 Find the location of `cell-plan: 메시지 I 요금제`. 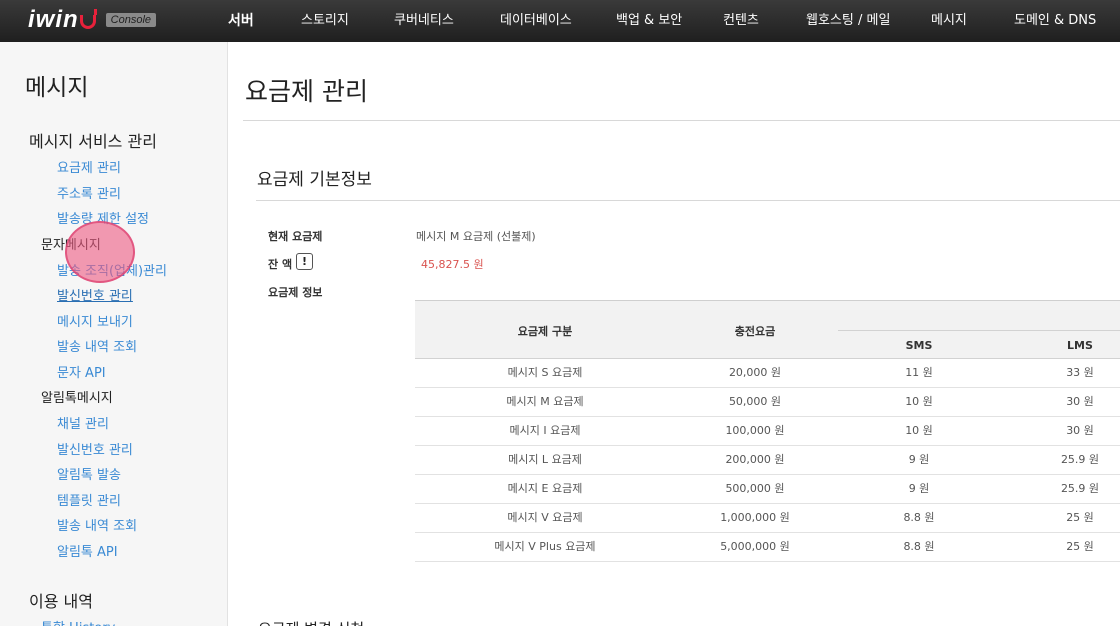

cell-plan: 메시지 I 요금제 is located at coordinates (545, 430).